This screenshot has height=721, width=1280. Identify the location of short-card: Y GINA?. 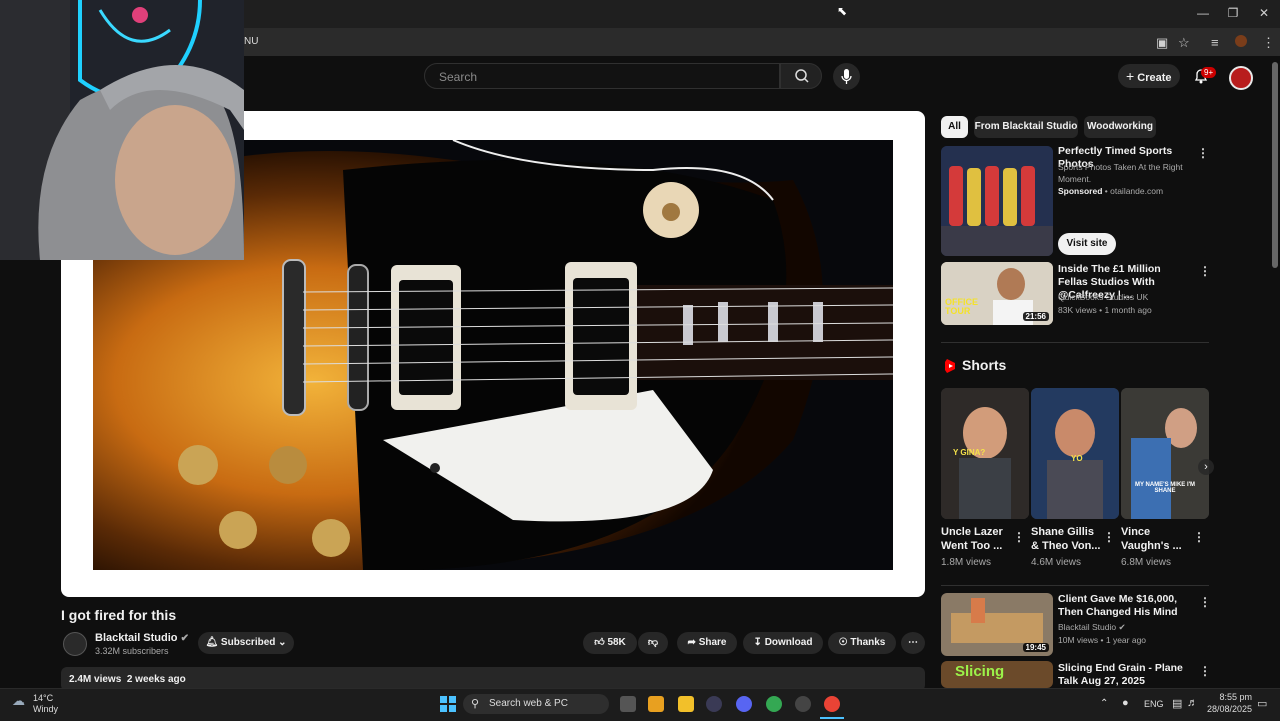
(985, 453).